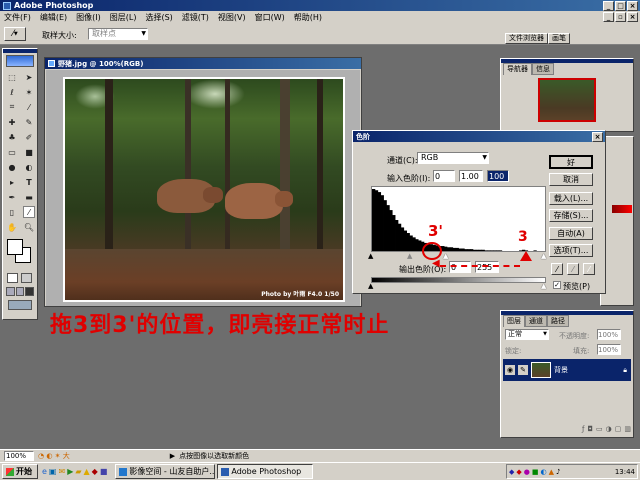  What do you see at coordinates (12, 212) in the screenshot?
I see `notes-tool-icon: ▯` at bounding box center [12, 212].